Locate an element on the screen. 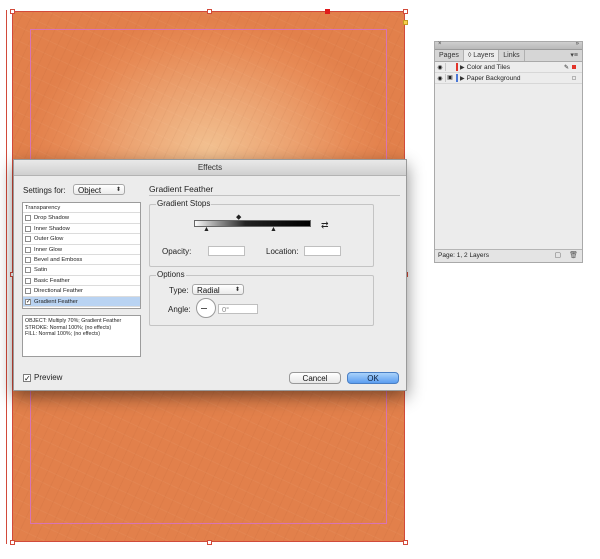 The width and height of the screenshot is (600, 559). type-select: Radial ⬍ is located at coordinates (218, 289).